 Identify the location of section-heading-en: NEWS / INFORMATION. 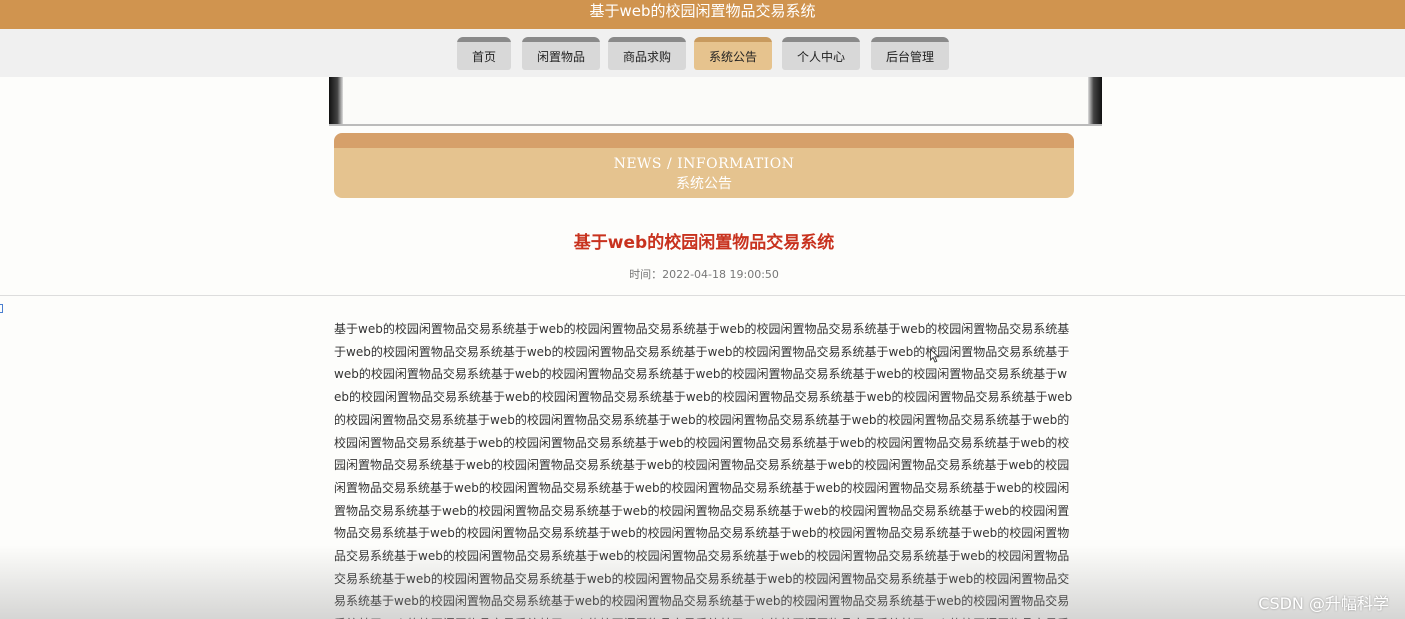
(704, 164).